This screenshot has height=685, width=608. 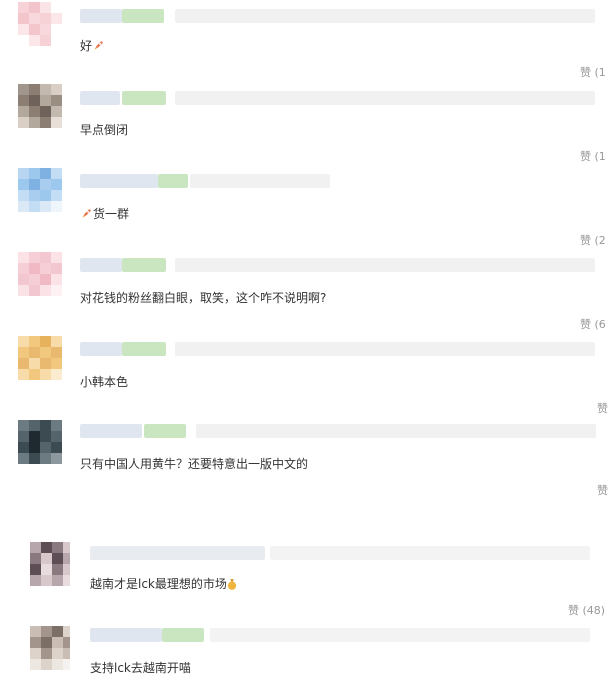 I want to click on comment-item: 好 赞 (1, so click(x=304, y=40).